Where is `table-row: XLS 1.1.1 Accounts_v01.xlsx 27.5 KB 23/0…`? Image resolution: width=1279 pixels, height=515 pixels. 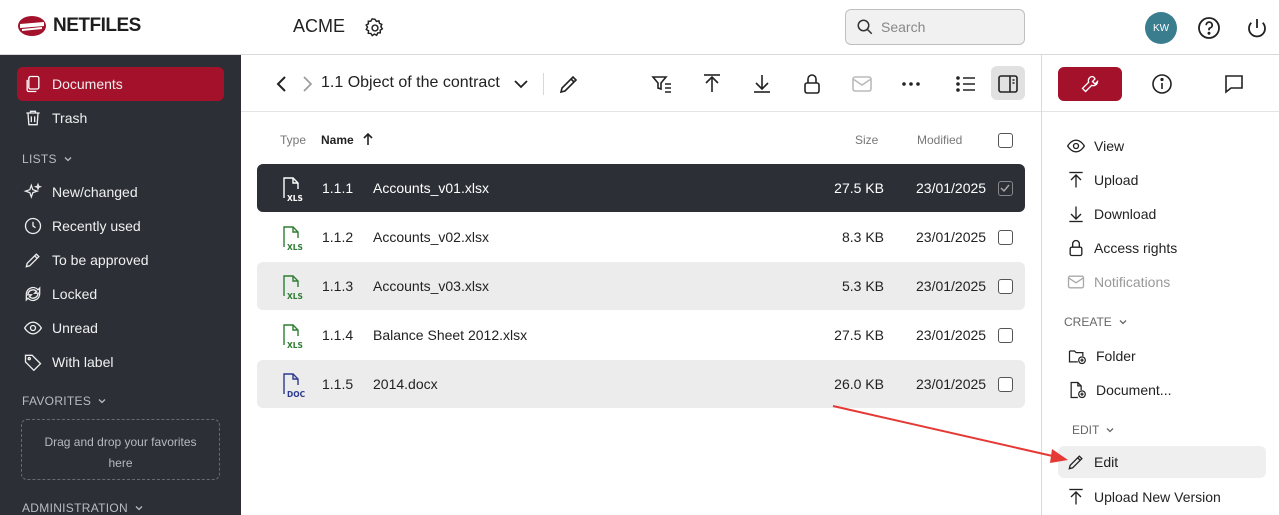
table-row: XLS 1.1.1 Accounts_v01.xlsx 27.5 KB 23/0… is located at coordinates (641, 188).